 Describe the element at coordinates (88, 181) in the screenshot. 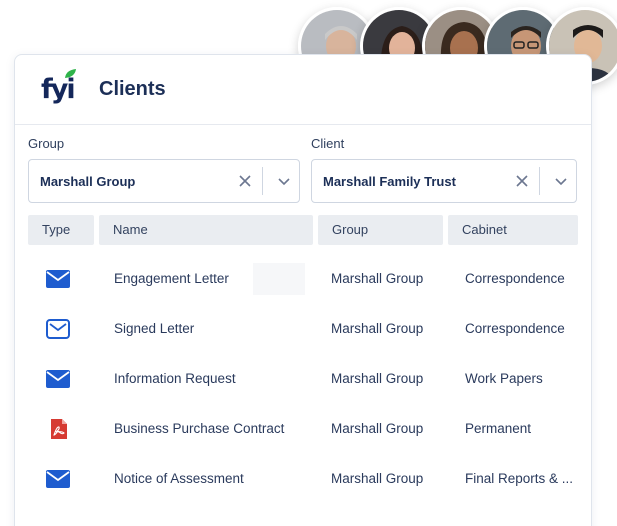

I see `group-select-value: Marshall Group` at that location.